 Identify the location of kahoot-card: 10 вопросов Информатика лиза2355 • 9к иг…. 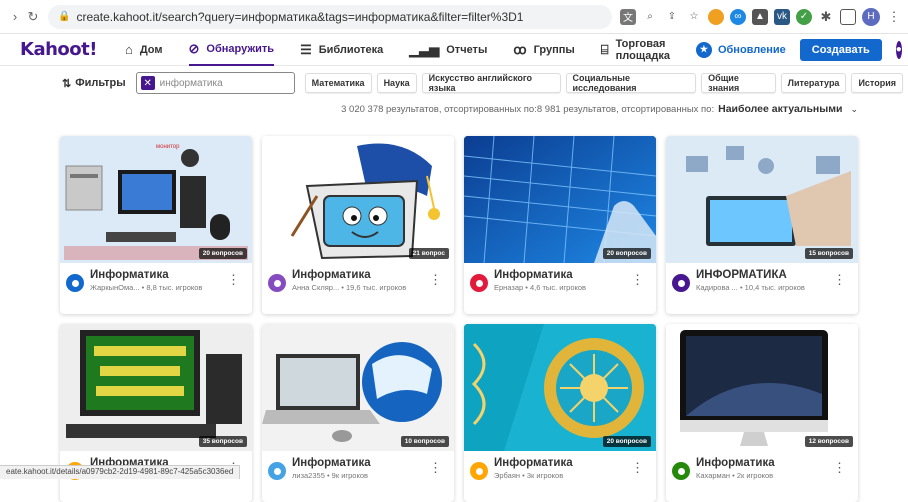
(358, 413).